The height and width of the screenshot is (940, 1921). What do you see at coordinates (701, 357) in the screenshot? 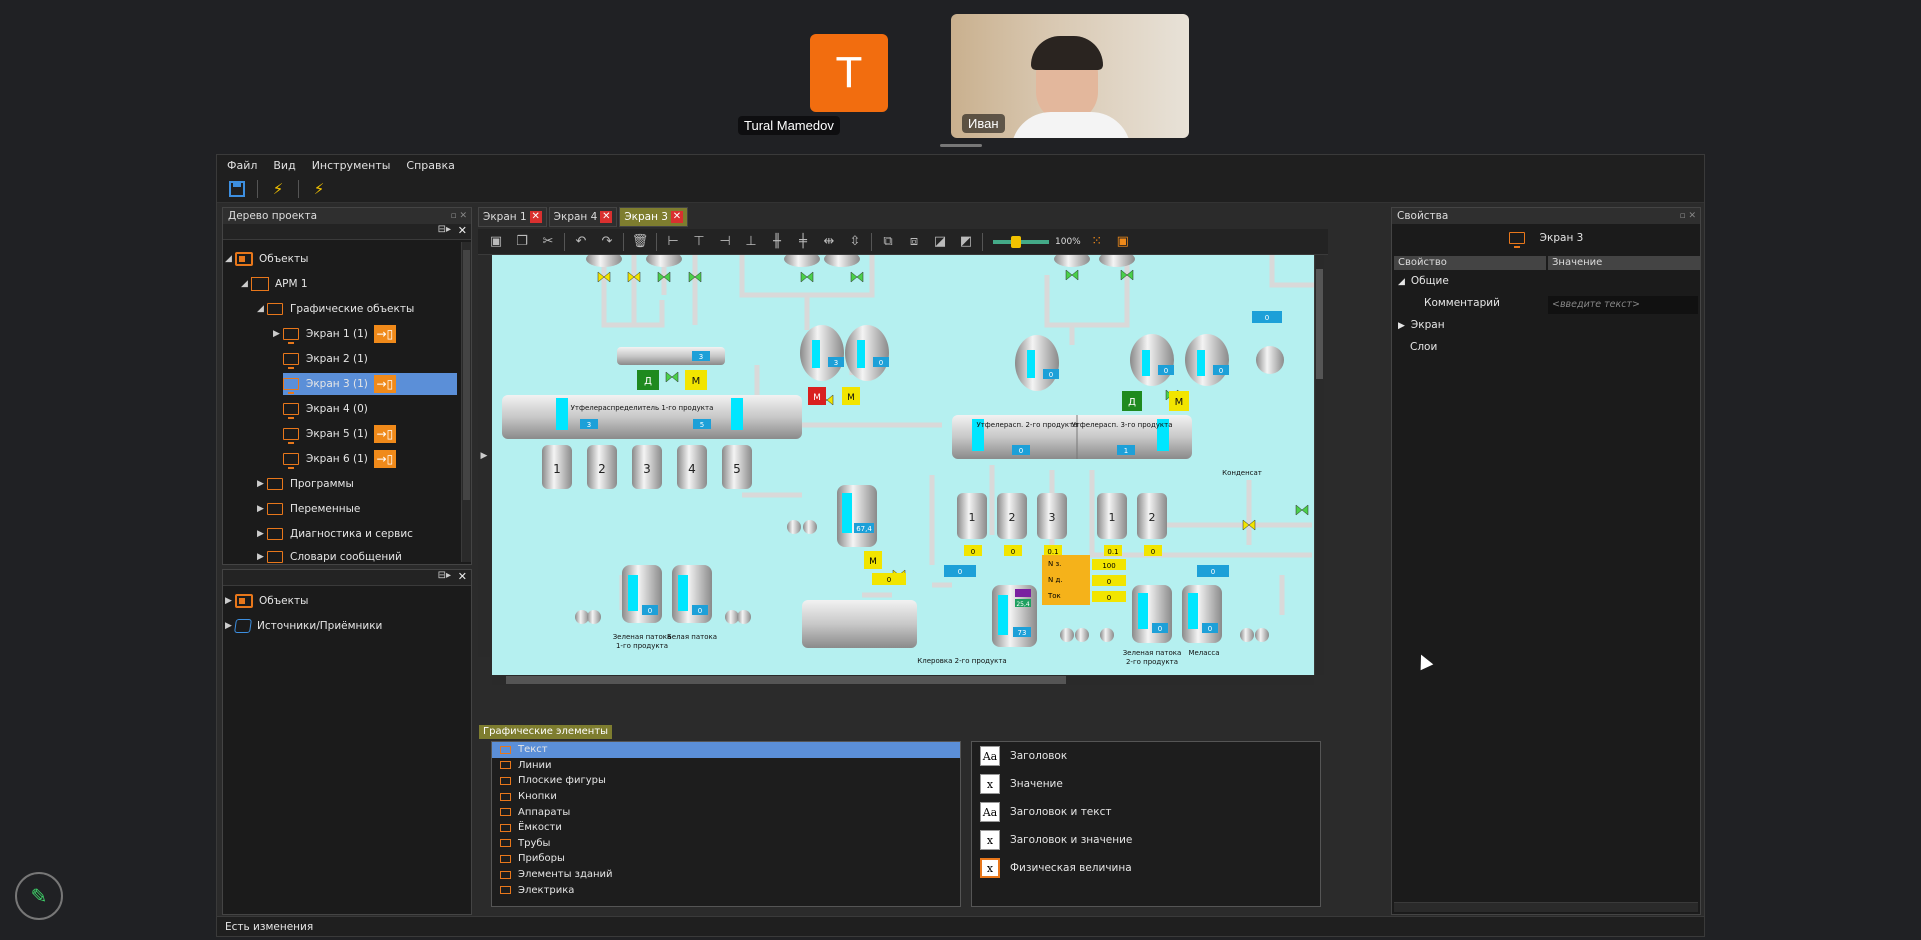
I see `value-screw: 3` at bounding box center [701, 357].